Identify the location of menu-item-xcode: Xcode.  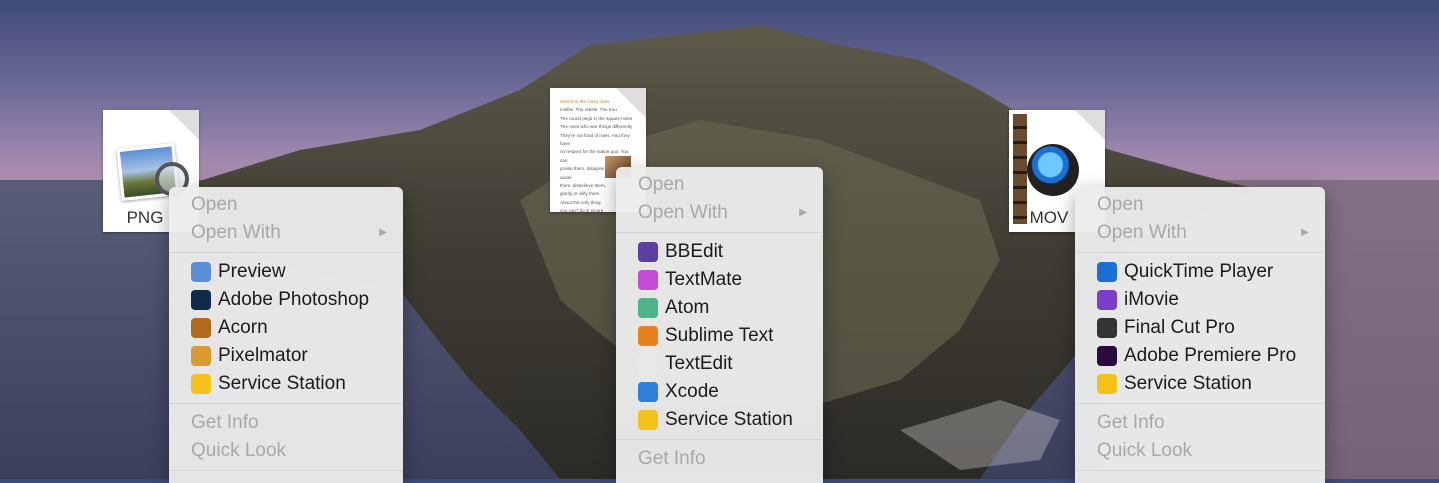
(719, 392).